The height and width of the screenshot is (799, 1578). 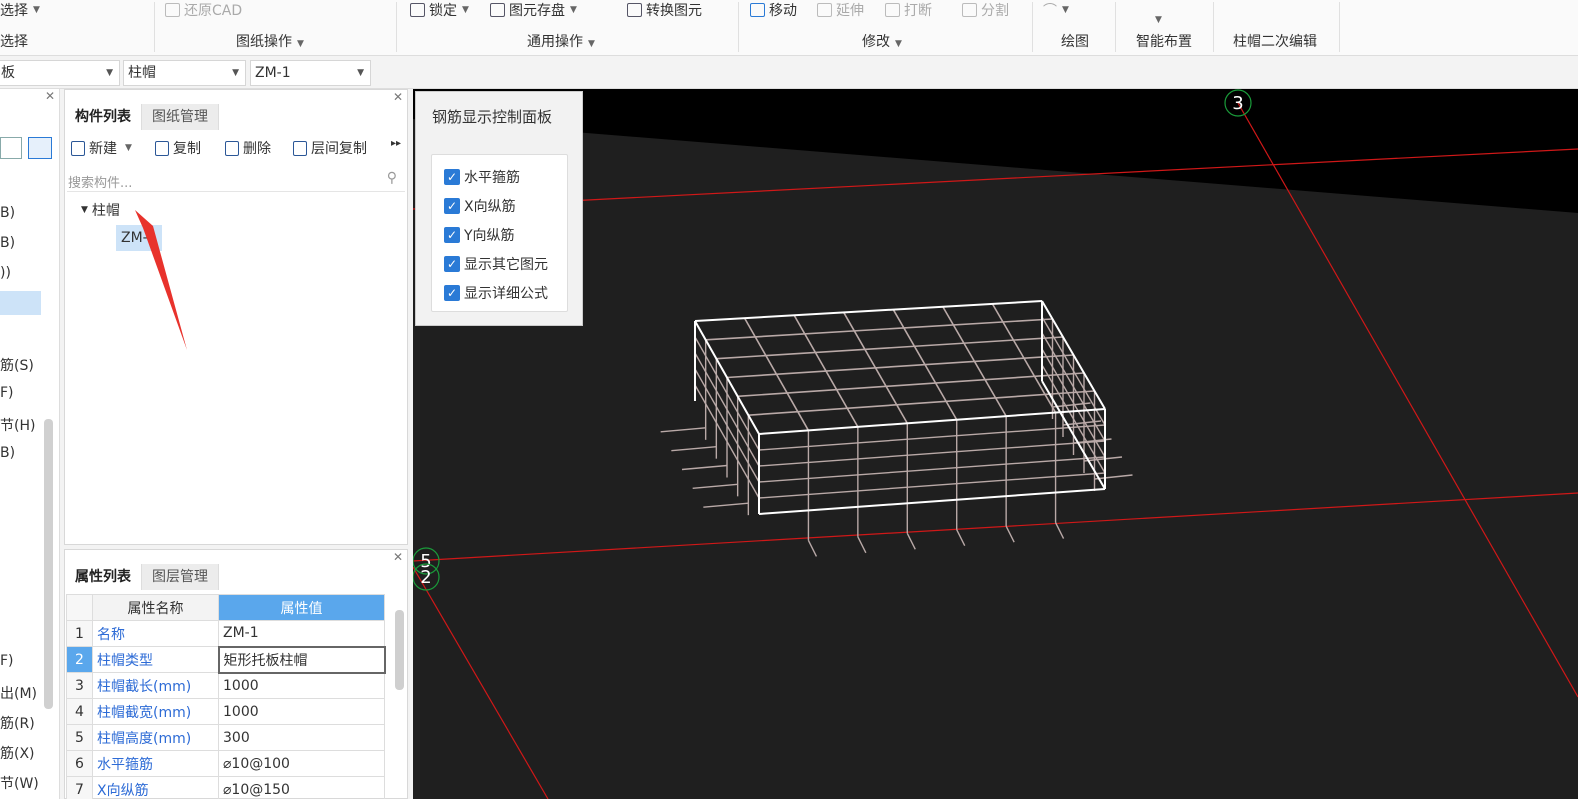 What do you see at coordinates (79, 633) in the screenshot?
I see `row-index: 1` at bounding box center [79, 633].